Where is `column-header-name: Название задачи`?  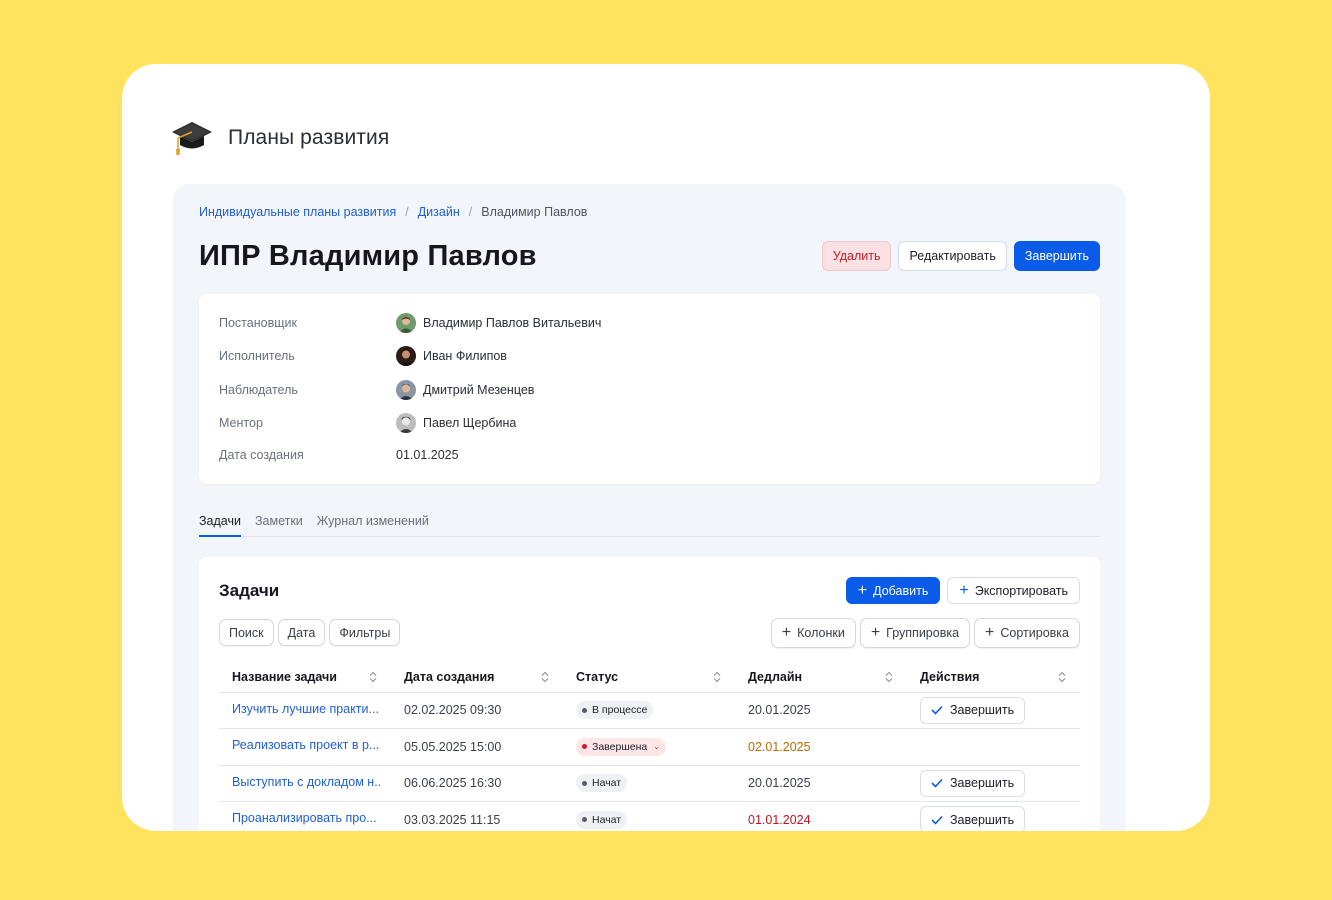
column-header-name: Название задачи is located at coordinates (305, 677).